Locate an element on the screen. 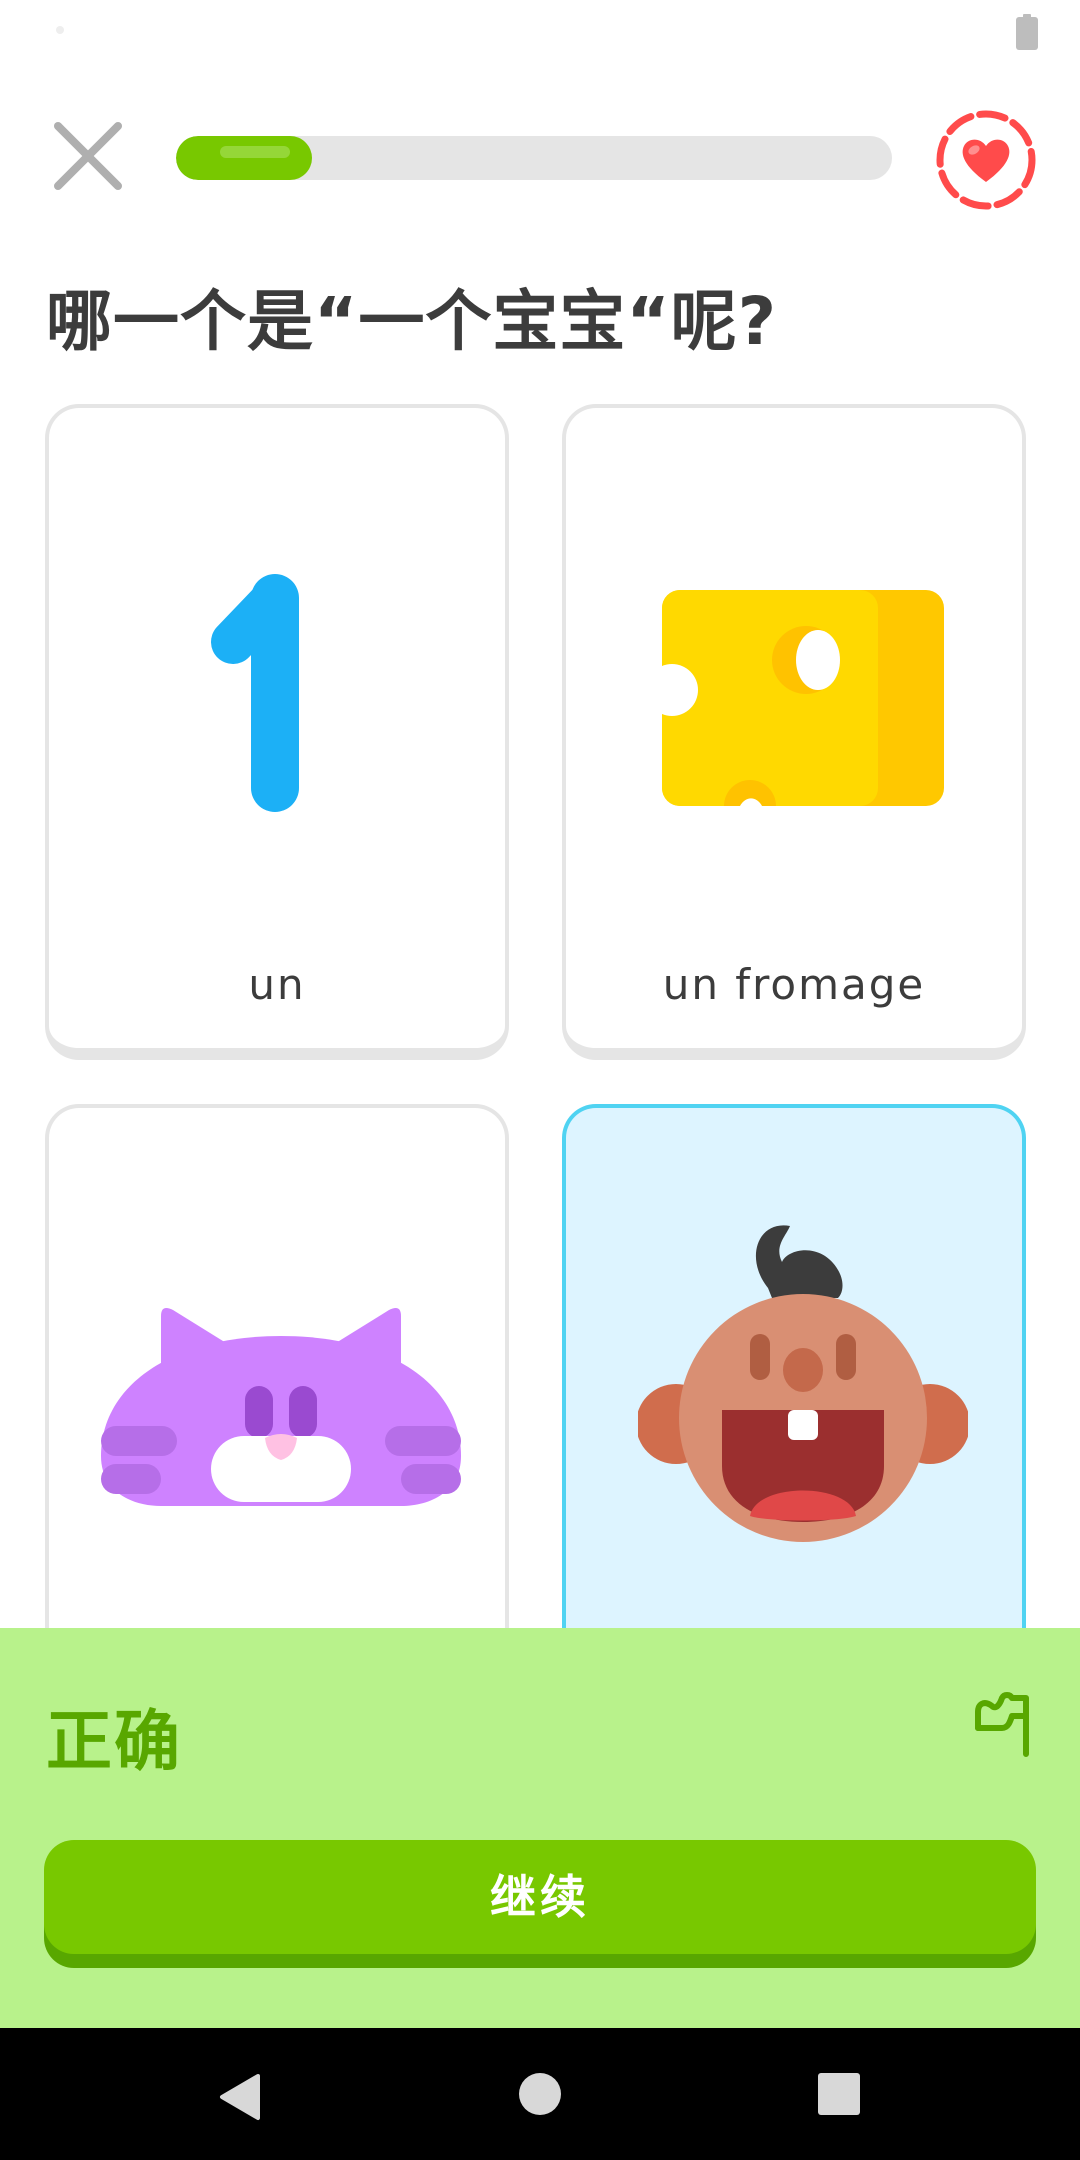 The image size is (1080, 2160). choice-card-un-fromage: un fromage is located at coordinates (794, 732).